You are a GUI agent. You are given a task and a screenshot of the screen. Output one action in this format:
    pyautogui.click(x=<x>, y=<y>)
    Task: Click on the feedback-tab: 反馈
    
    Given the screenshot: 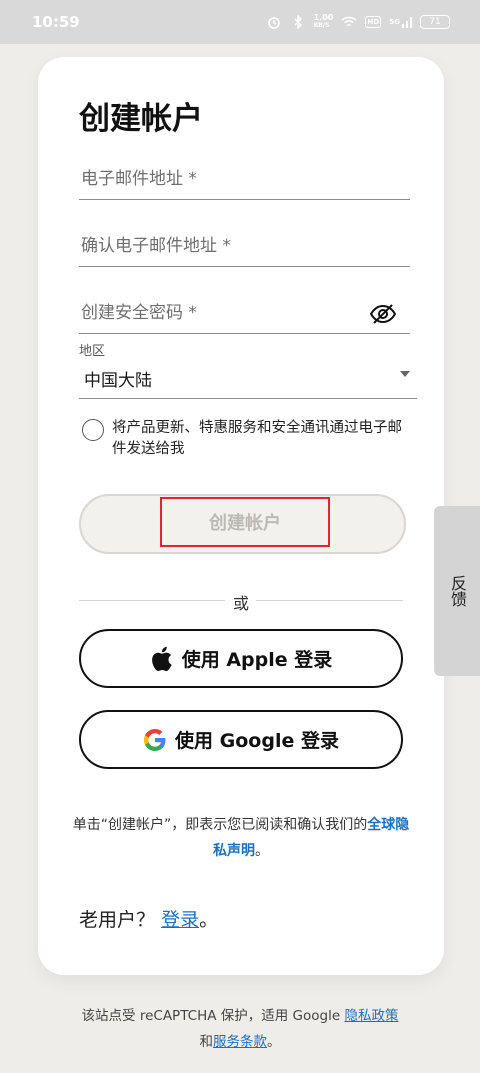 What is the action you would take?
    pyautogui.click(x=457, y=591)
    